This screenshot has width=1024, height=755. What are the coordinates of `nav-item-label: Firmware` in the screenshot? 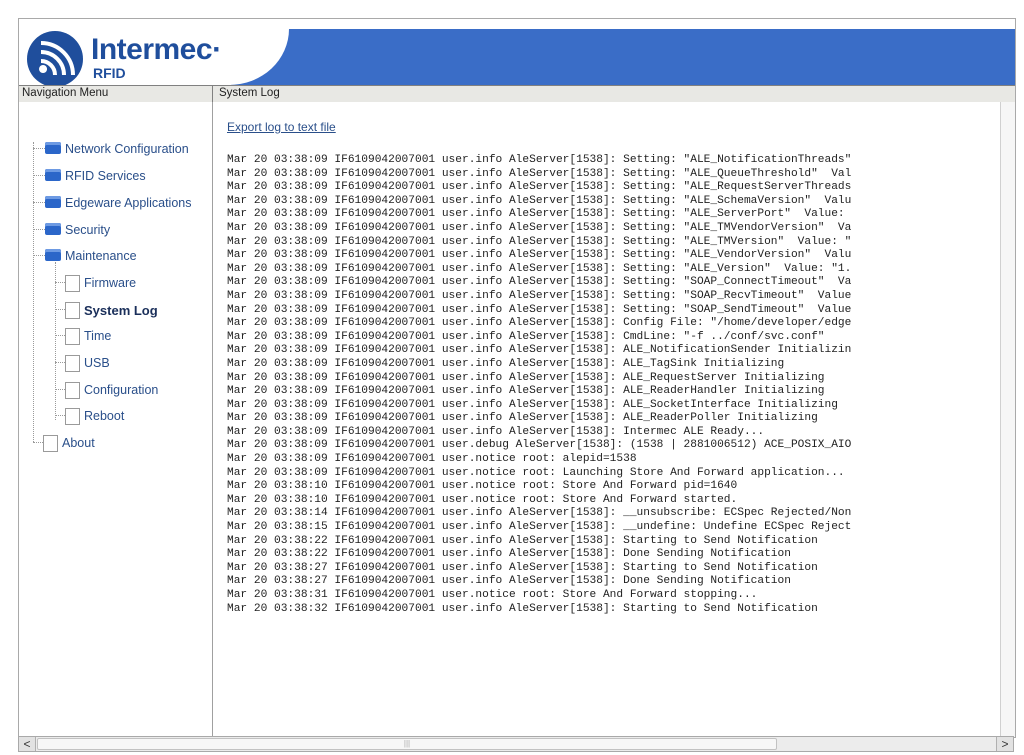 It's located at (110, 283).